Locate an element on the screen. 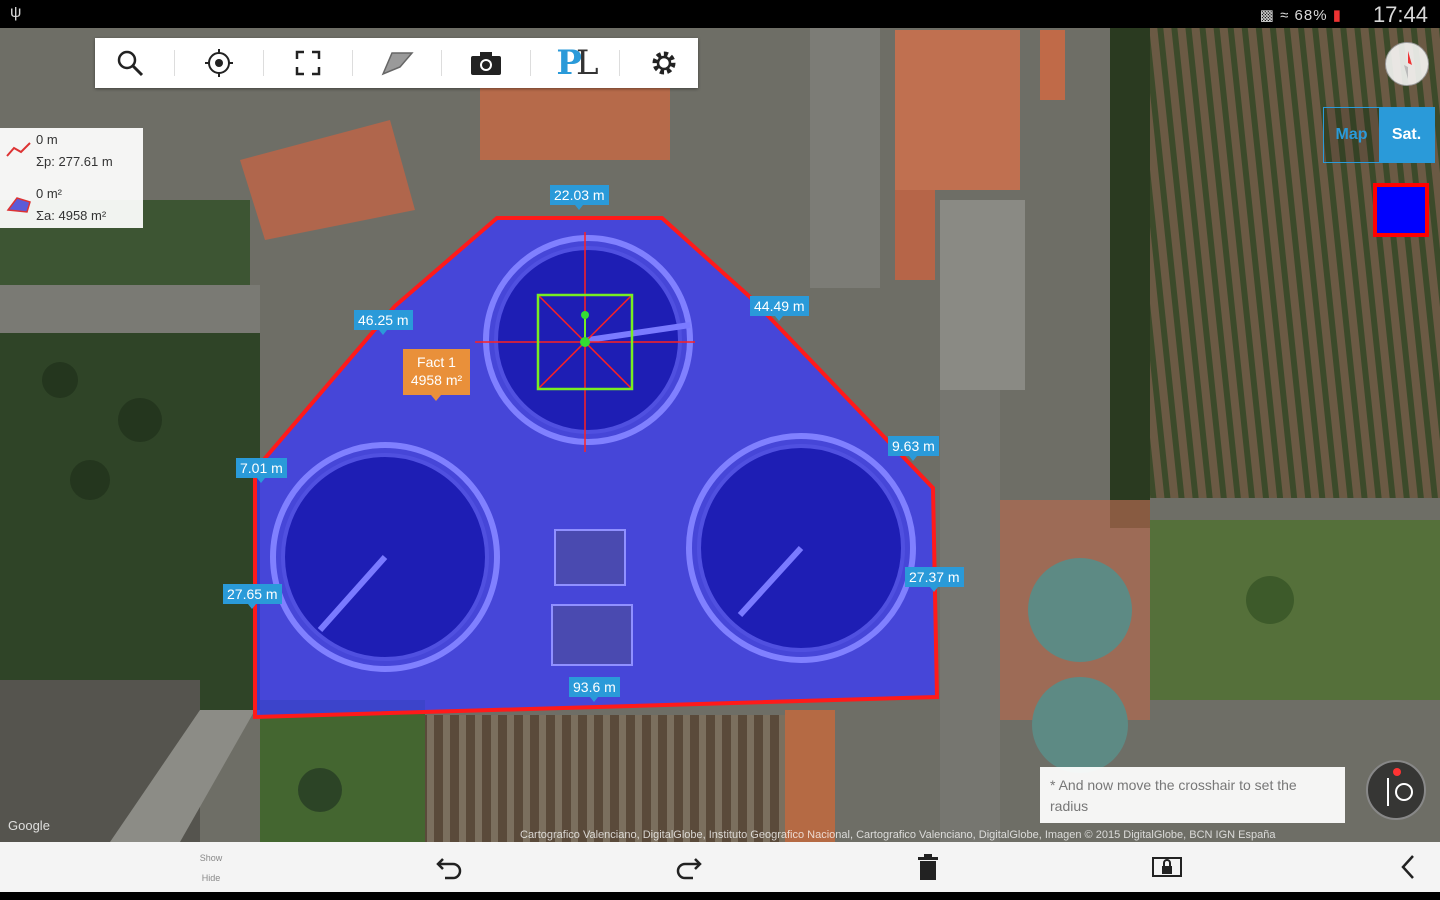  lock-screen-button is located at coordinates (1167, 867).